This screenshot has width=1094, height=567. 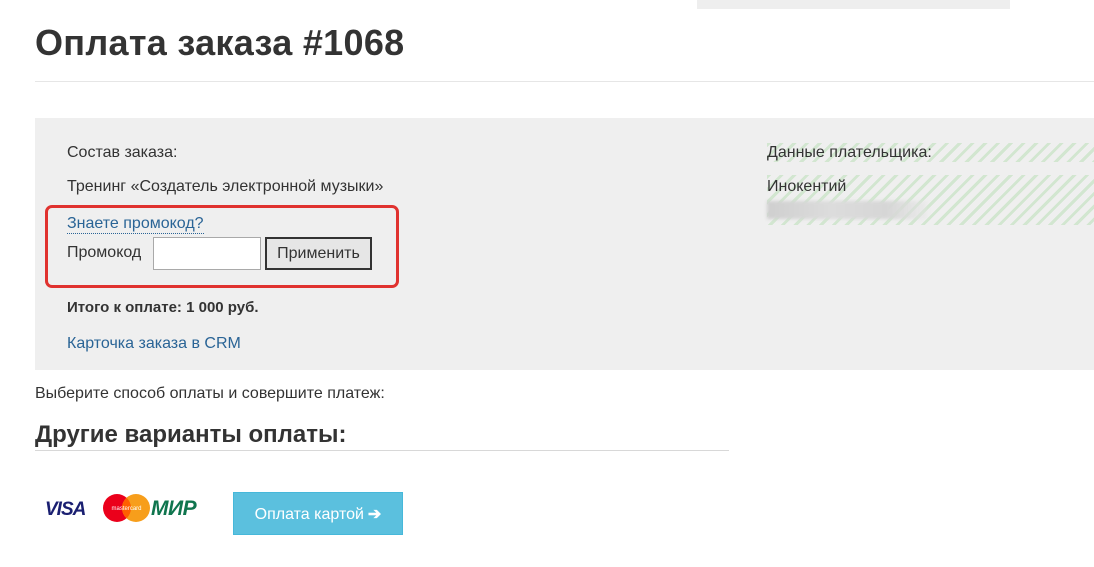 What do you see at coordinates (154, 344) in the screenshot?
I see `crm-card-link: Карточка заказа в CRM` at bounding box center [154, 344].